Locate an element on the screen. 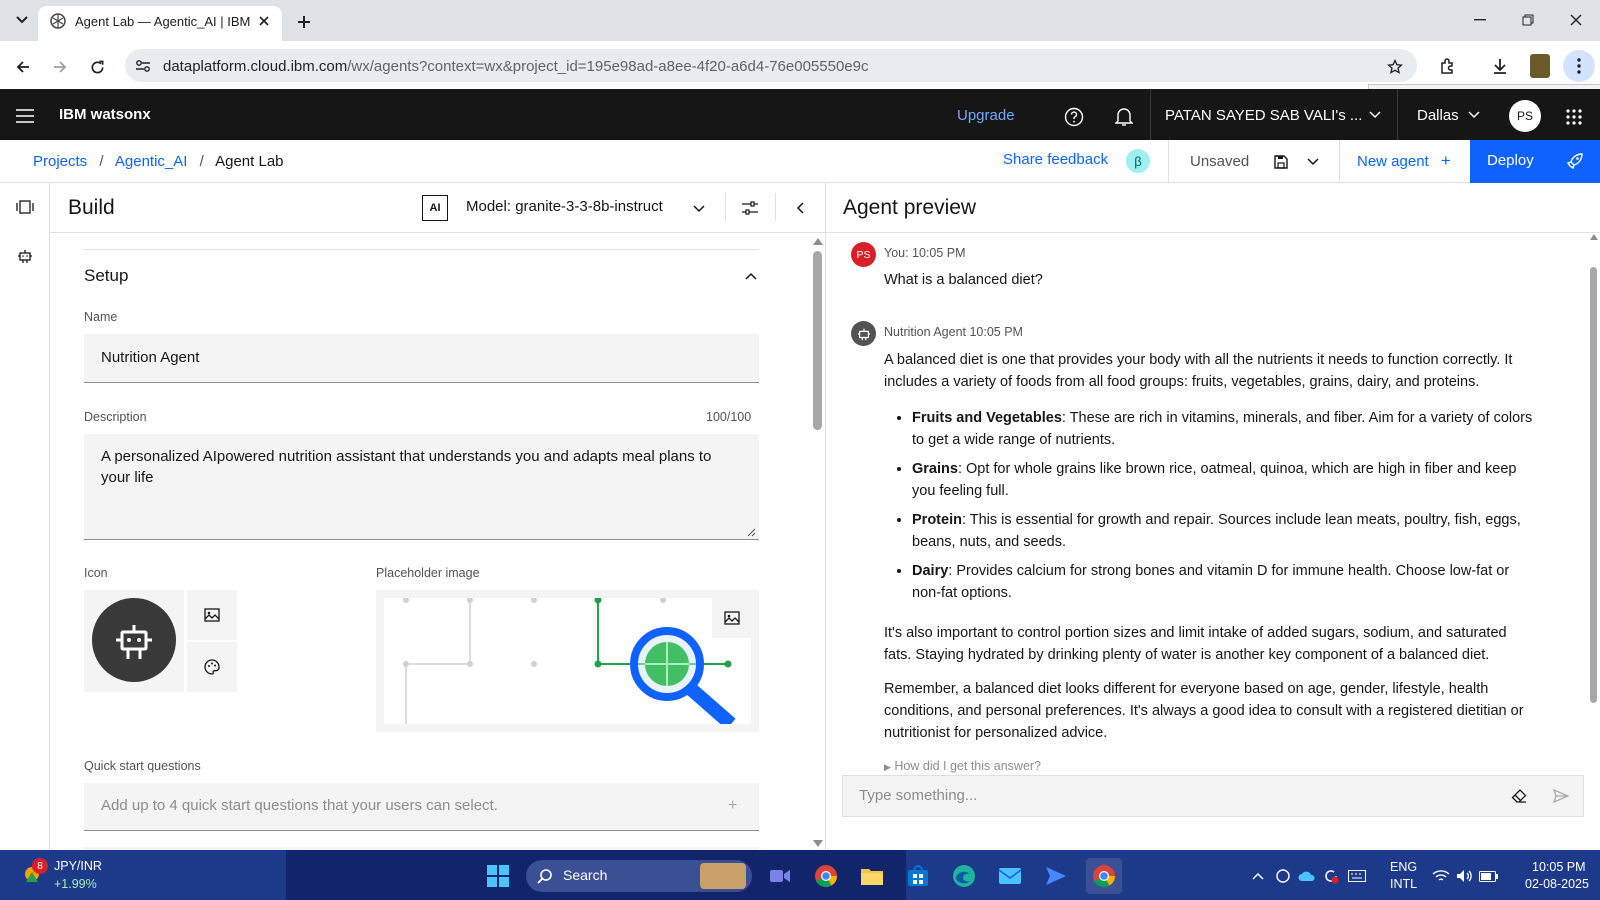 Image resolution: width=1600 pixels, height=900 pixels. save-status: Unsaved is located at coordinates (1220, 161).